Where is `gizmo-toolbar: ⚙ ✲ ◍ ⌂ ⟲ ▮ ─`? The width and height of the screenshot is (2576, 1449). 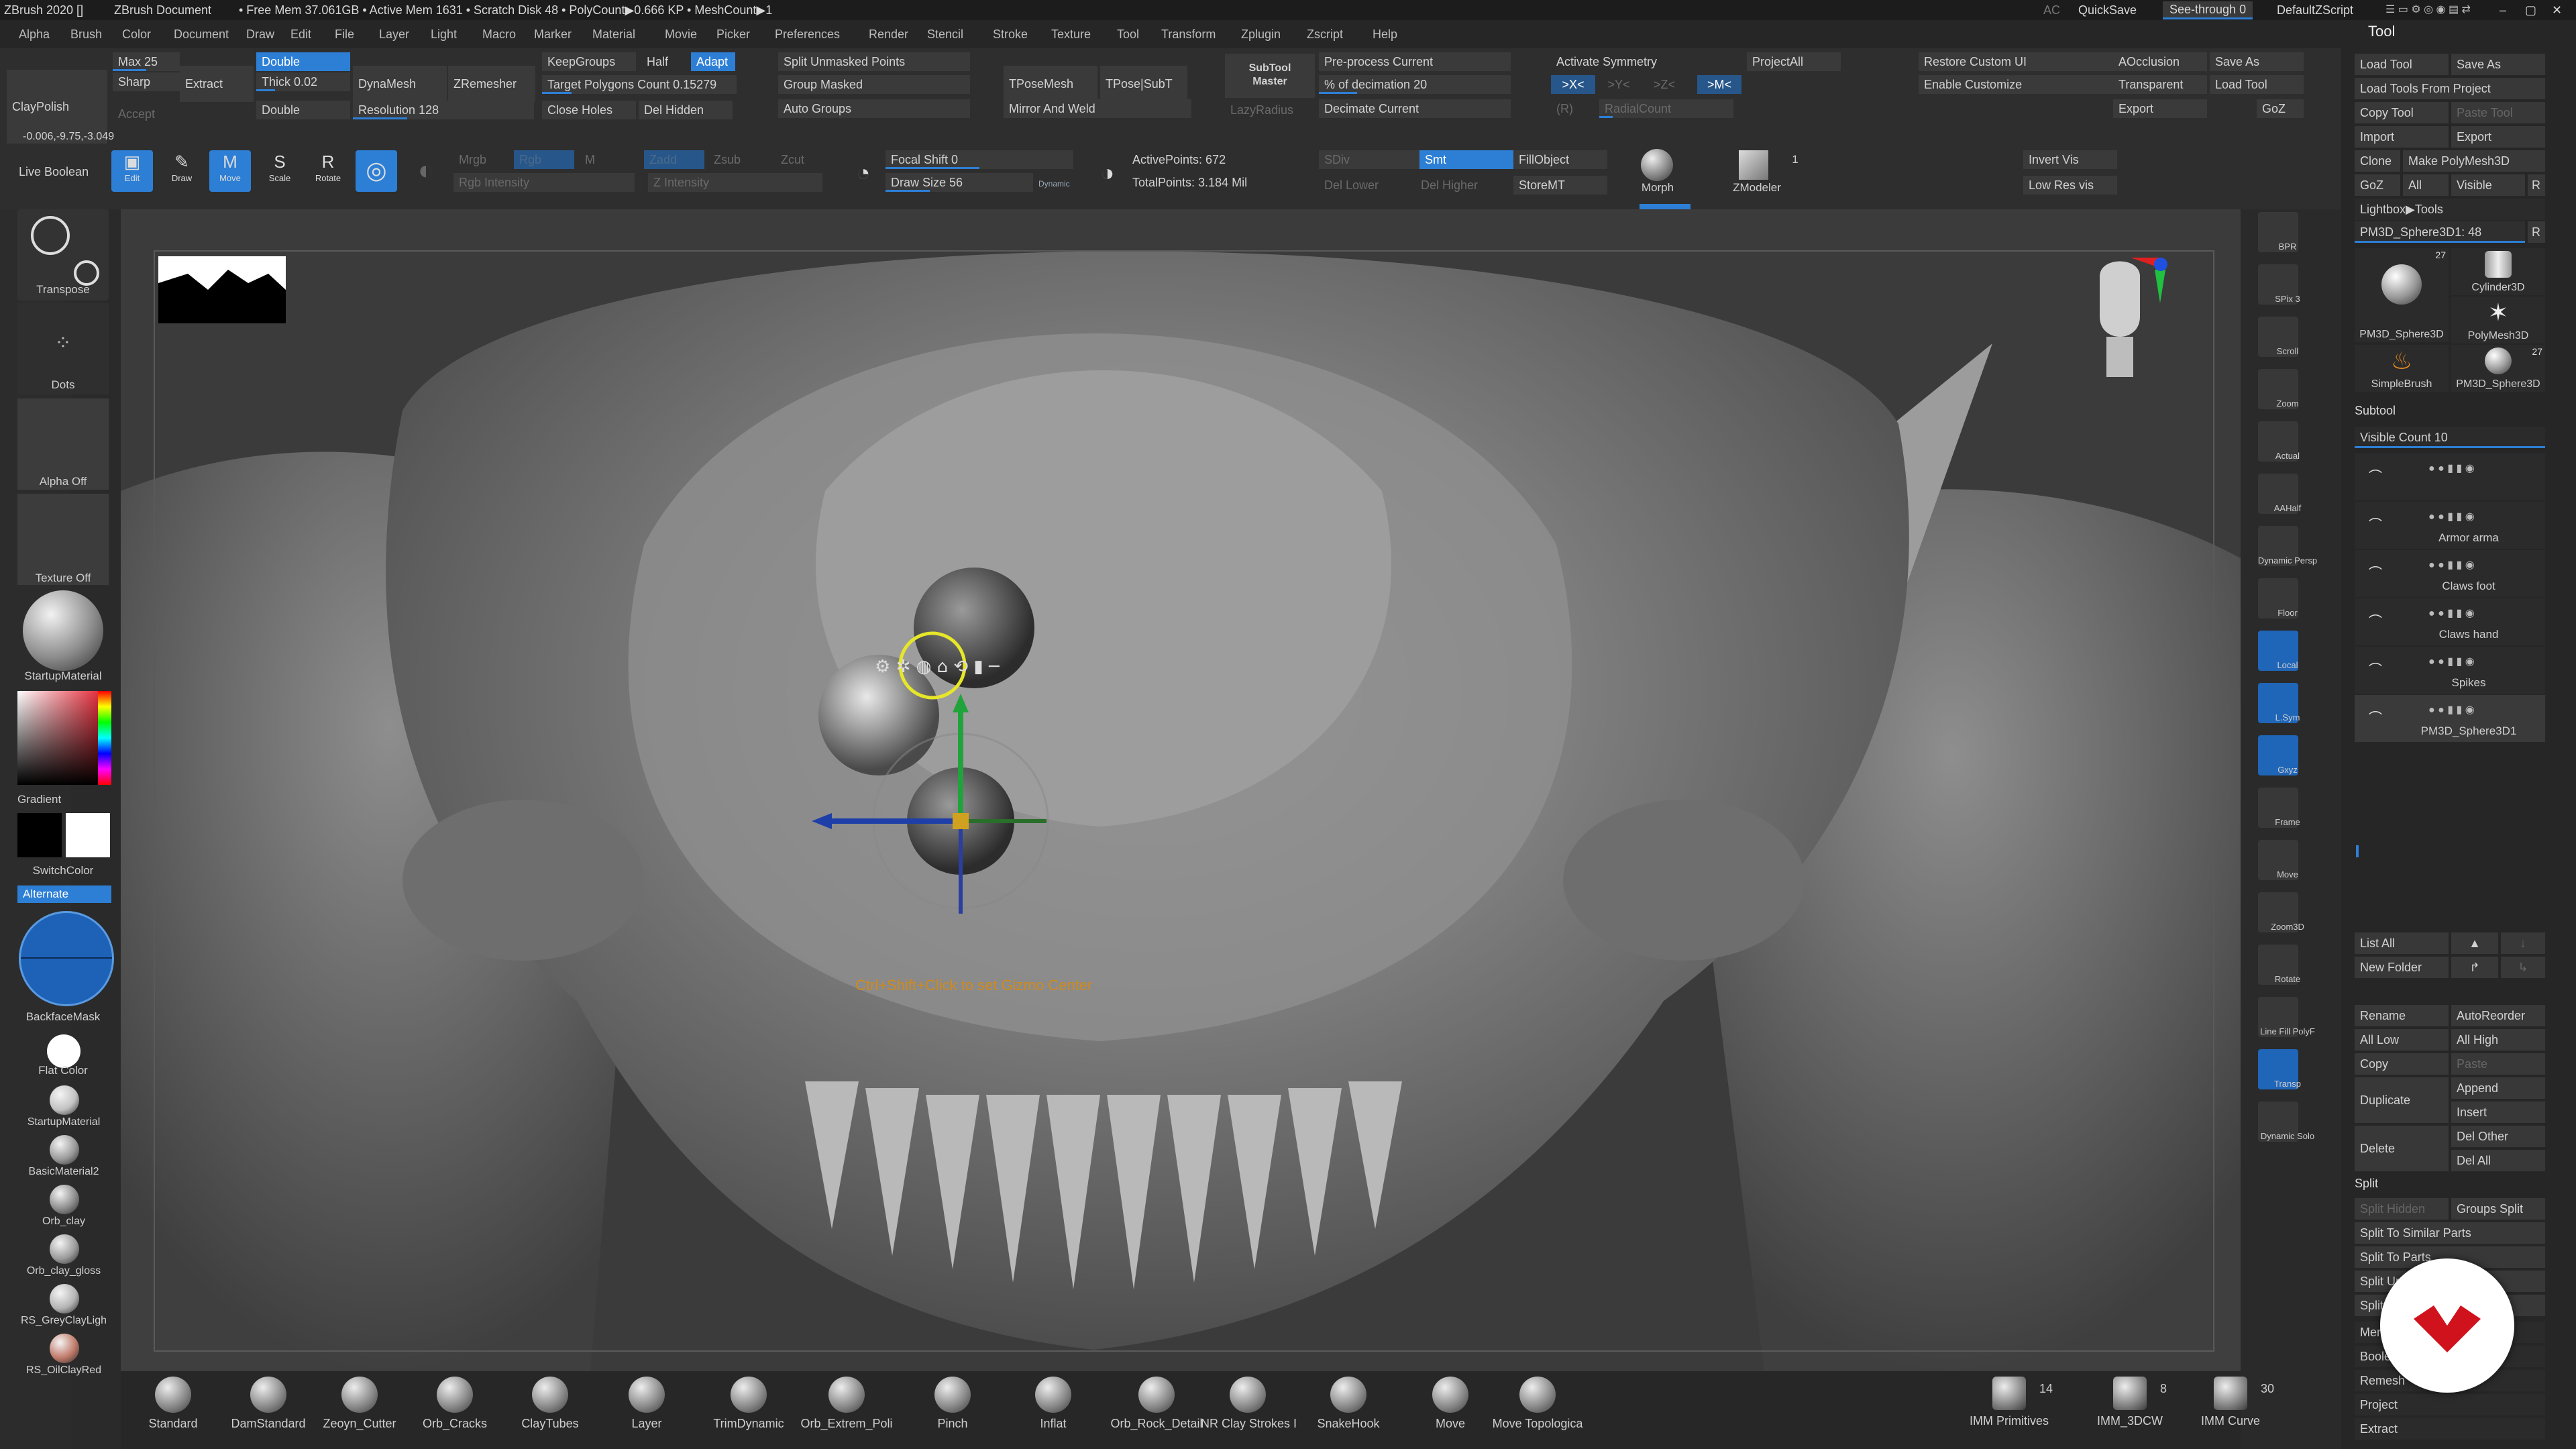
gizmo-toolbar: ⚙ ✲ ◍ ⌂ ⟲ ▮ ─ is located at coordinates (937, 667).